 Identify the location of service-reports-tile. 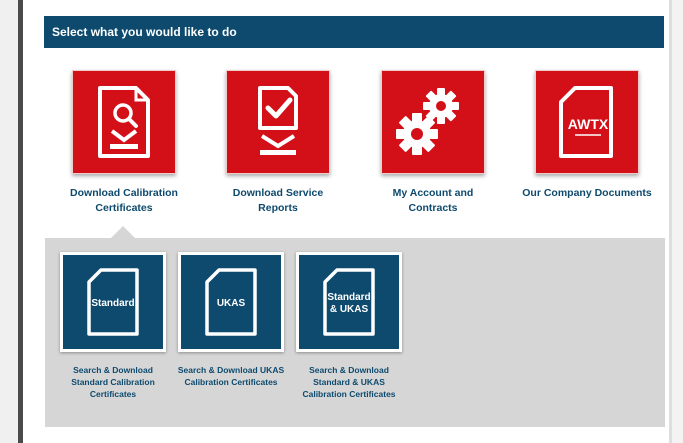
(278, 122).